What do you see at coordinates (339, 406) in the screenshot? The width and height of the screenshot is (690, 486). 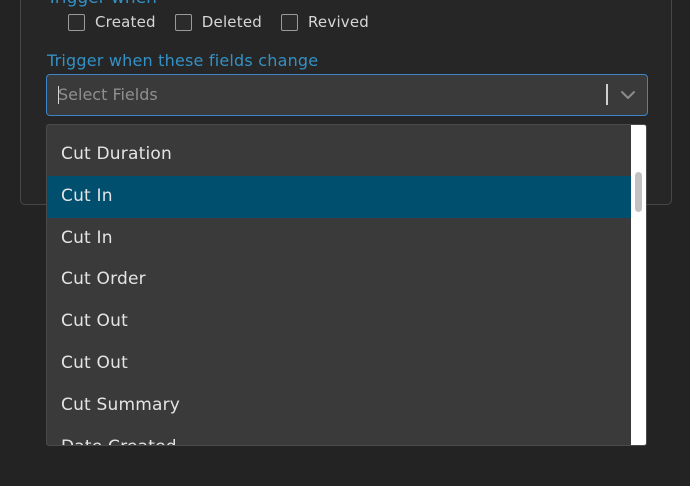 I see `dropdown-option: Cut Summary` at bounding box center [339, 406].